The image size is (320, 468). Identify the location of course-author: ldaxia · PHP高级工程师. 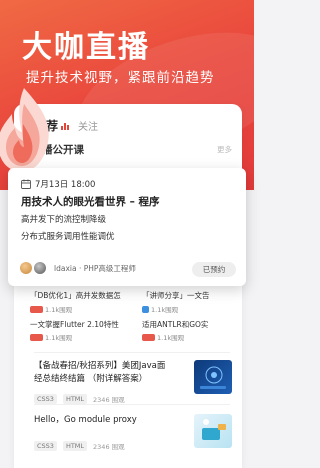
(78, 268).